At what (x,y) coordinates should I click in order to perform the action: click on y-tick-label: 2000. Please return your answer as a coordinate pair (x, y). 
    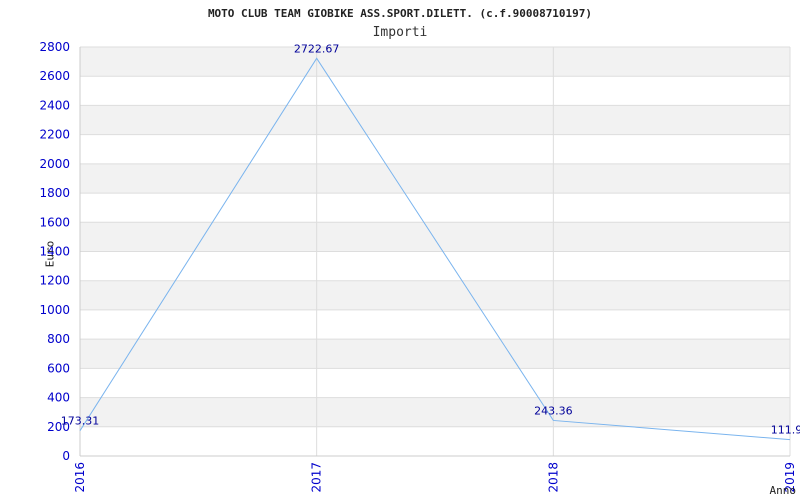
    Looking at the image, I should click on (54, 164).